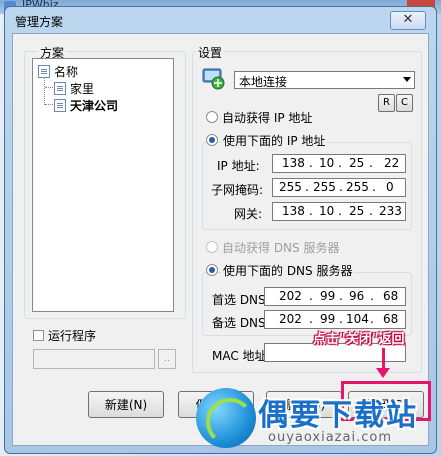  Describe the element at coordinates (338, 415) in the screenshot. I see `watermark-brand: 偶要下载站` at that location.